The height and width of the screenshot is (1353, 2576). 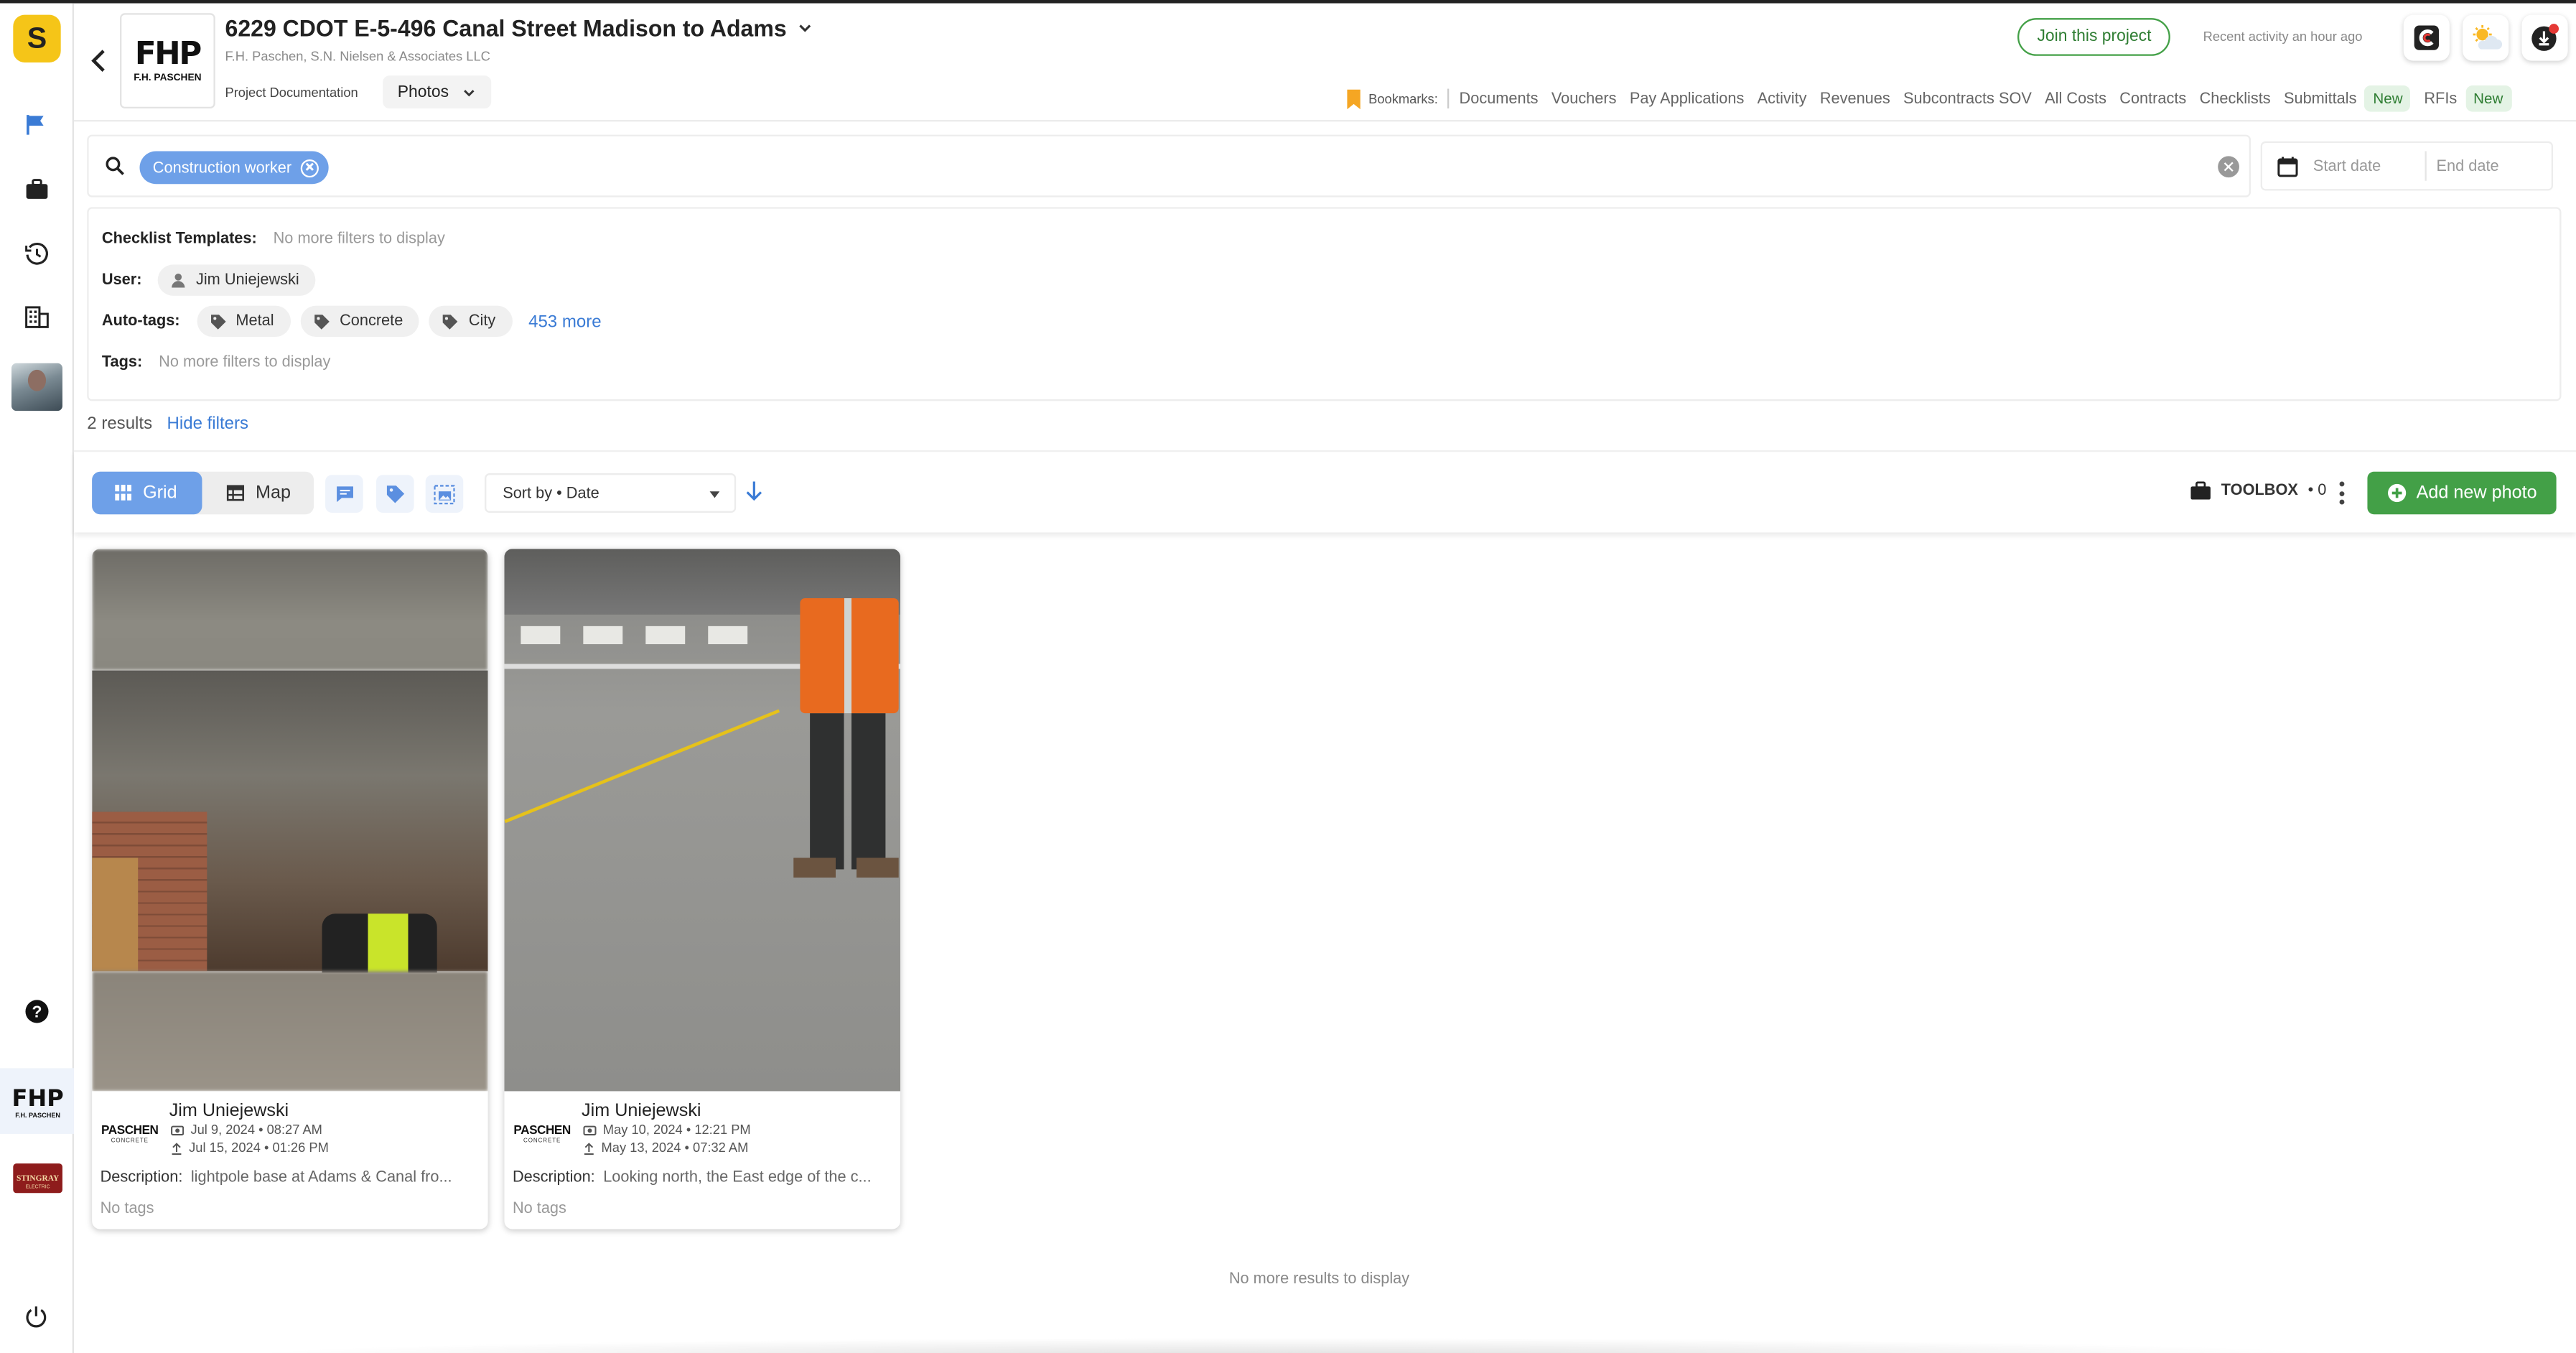 What do you see at coordinates (37, 38) in the screenshot?
I see `app-logo: S` at bounding box center [37, 38].